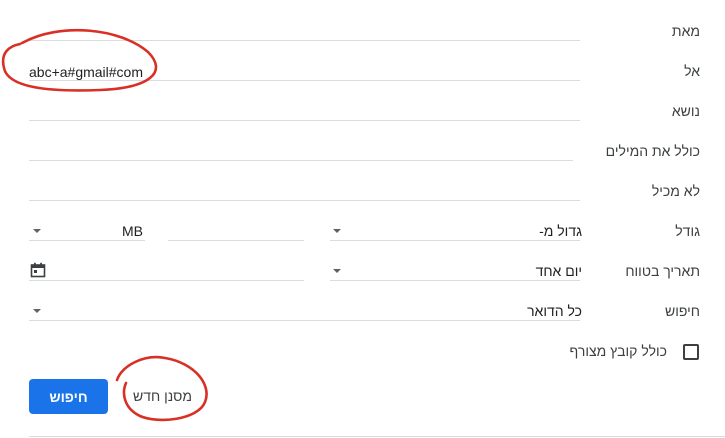 Image resolution: width=725 pixels, height=438 pixels. I want to click on size-operator-underline, so click(455, 240).